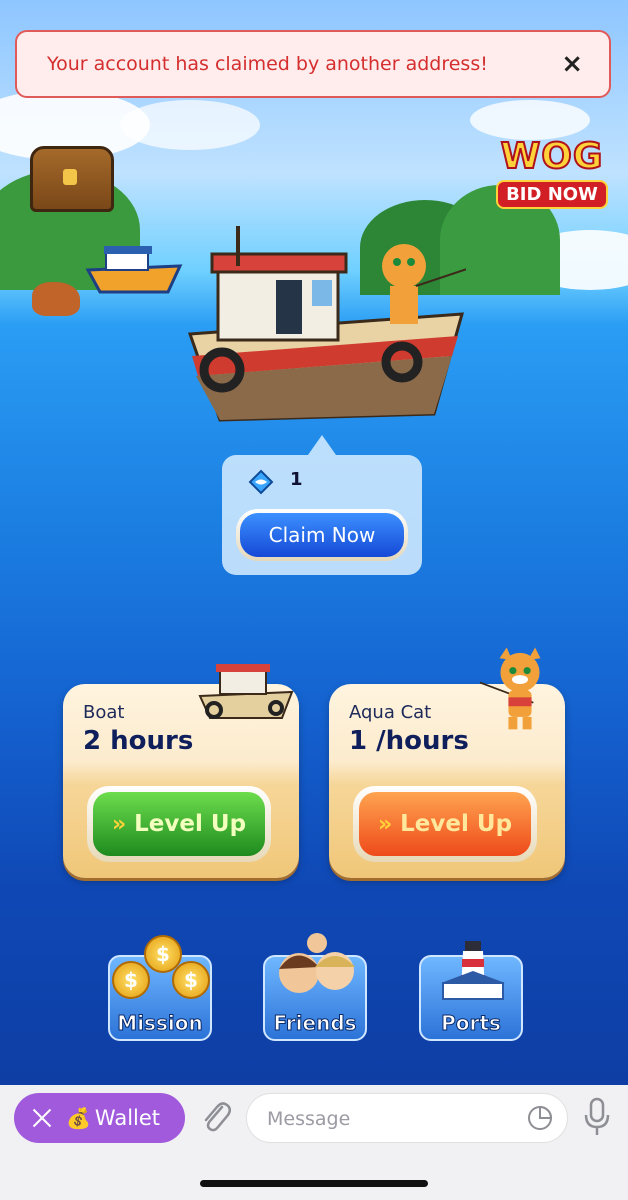  I want to click on fishing-boat-icon, so click(326, 324).